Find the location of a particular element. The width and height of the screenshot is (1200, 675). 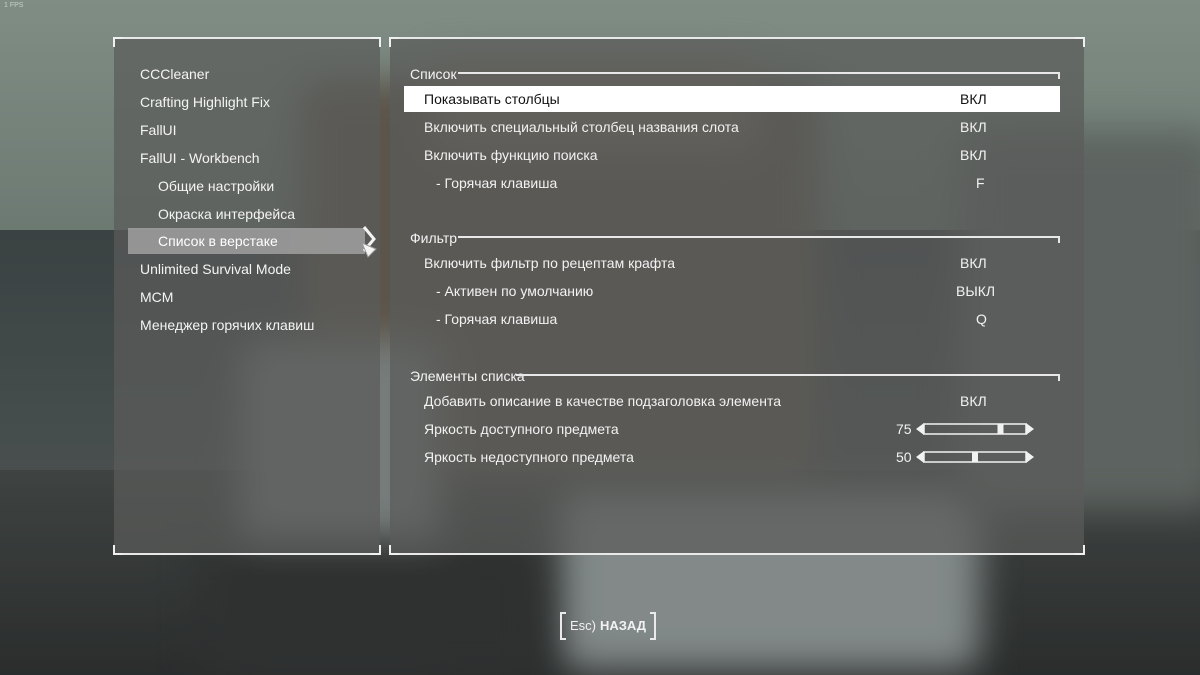

setting-value: Q is located at coordinates (981, 319).